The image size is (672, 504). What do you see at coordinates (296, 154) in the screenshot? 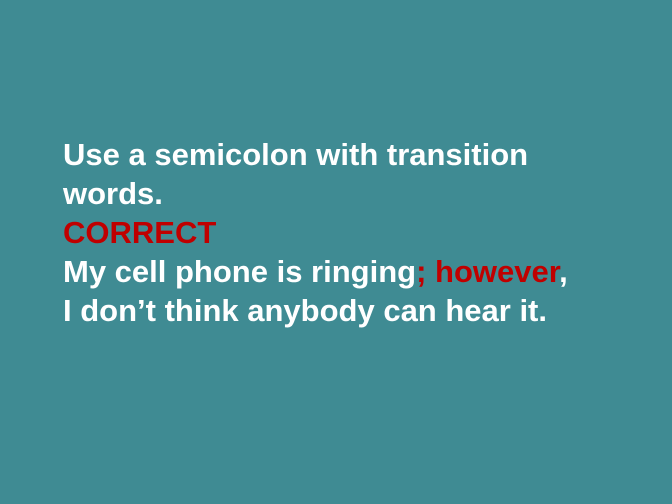
I see `rule-line-1: Use a semicolon with transition` at bounding box center [296, 154].